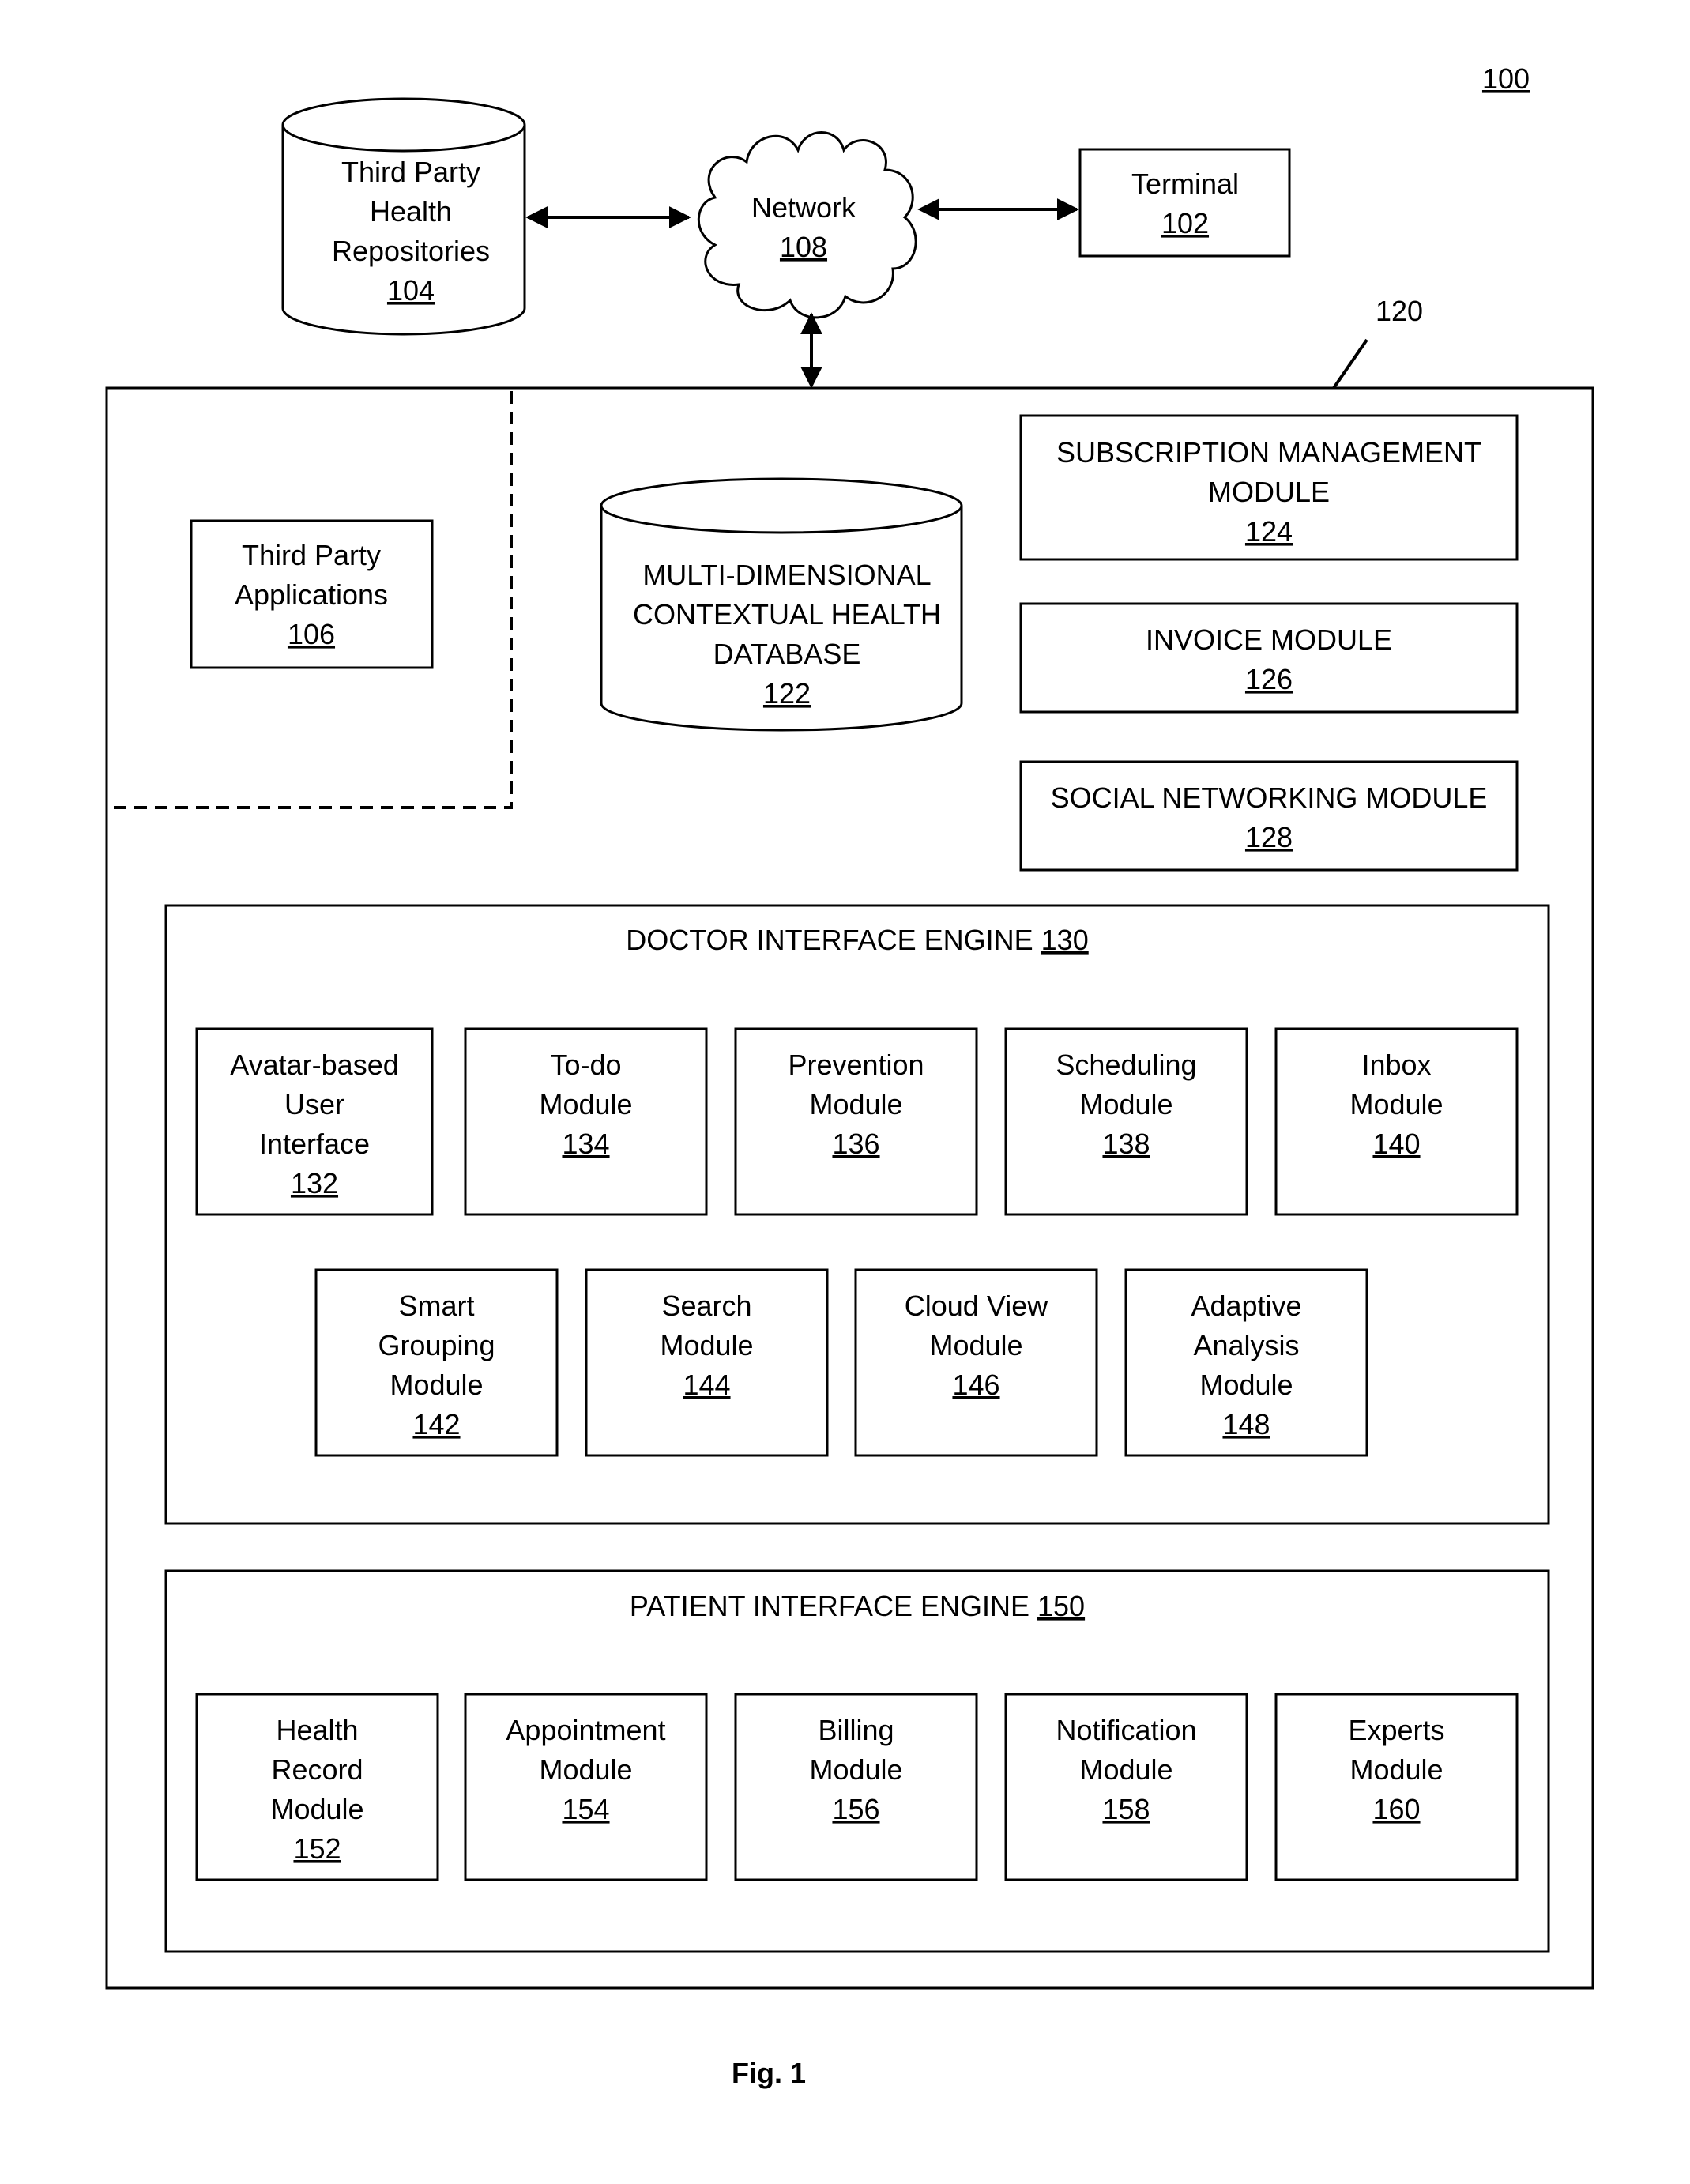 The image size is (1690, 2184). I want to click on module-label-line: Experts, so click(1396, 1730).